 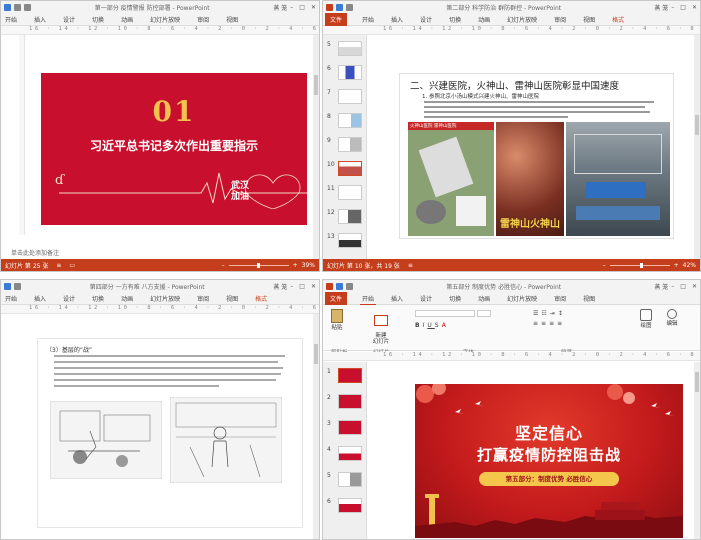 What do you see at coordinates (35, 252) in the screenshot?
I see `notes-placeholder: 单击此处添加备注` at bounding box center [35, 252].